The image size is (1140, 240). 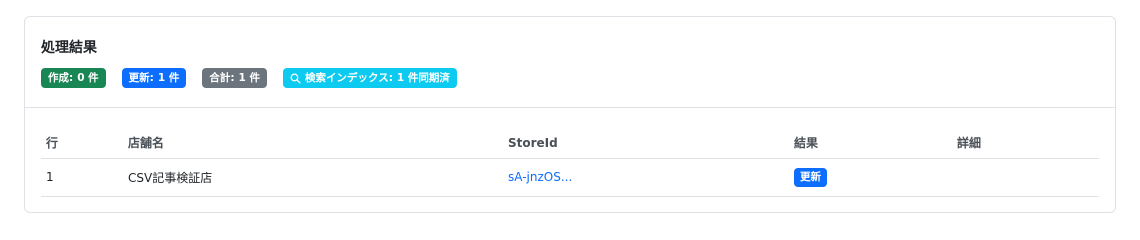 I want to click on results-title: 処理結果, so click(x=69, y=48).